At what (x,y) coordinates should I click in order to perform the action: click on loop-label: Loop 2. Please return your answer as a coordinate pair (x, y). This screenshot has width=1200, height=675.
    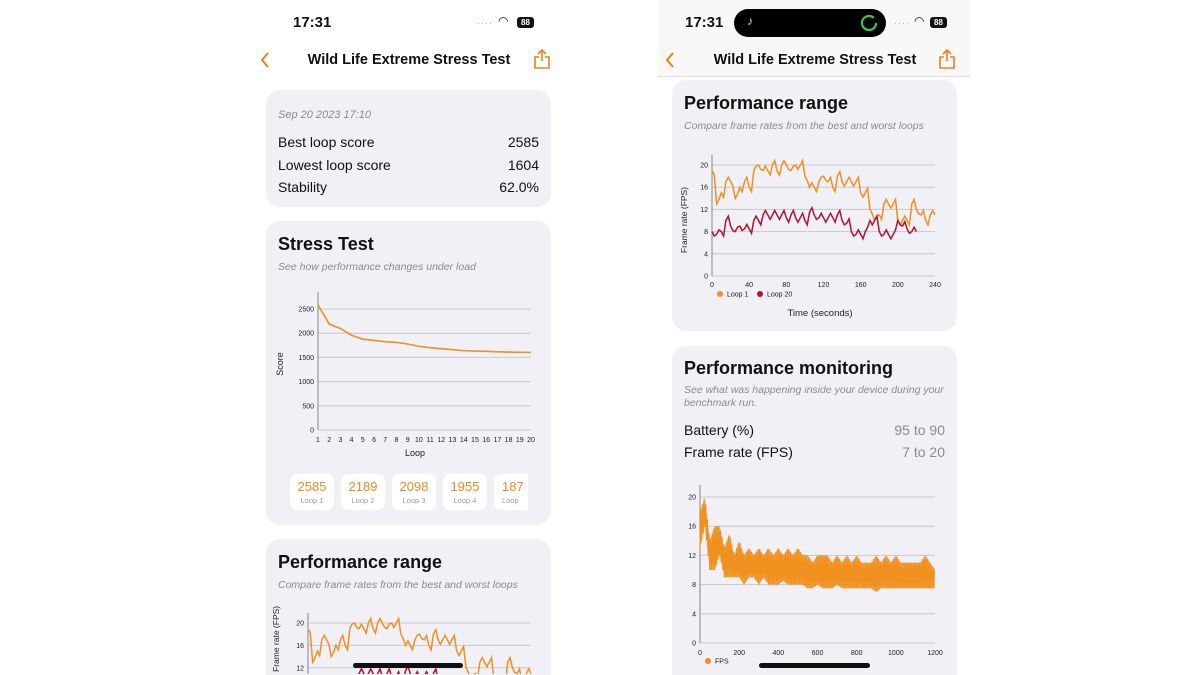
    Looking at the image, I should click on (363, 500).